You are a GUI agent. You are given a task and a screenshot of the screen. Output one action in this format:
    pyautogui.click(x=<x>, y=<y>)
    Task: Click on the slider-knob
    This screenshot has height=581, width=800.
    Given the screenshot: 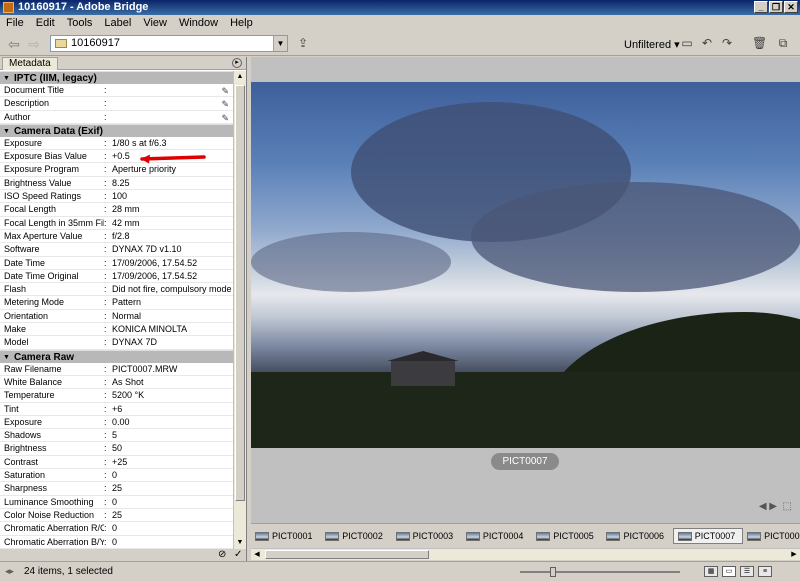 What is the action you would take?
    pyautogui.click(x=553, y=572)
    